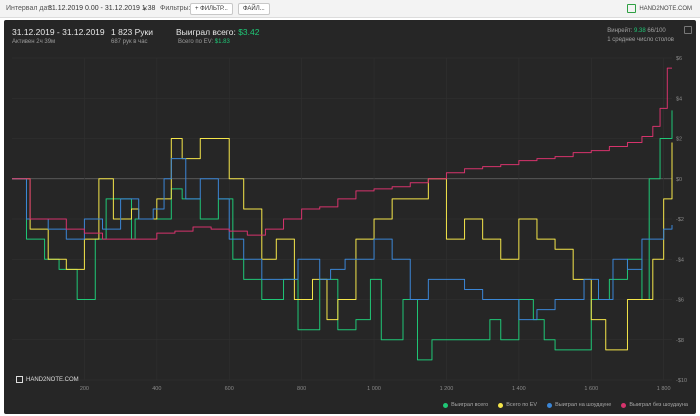 The width and height of the screenshot is (700, 416). Describe the element at coordinates (679, 180) in the screenshot. I see `y-tick-label: $0` at that location.